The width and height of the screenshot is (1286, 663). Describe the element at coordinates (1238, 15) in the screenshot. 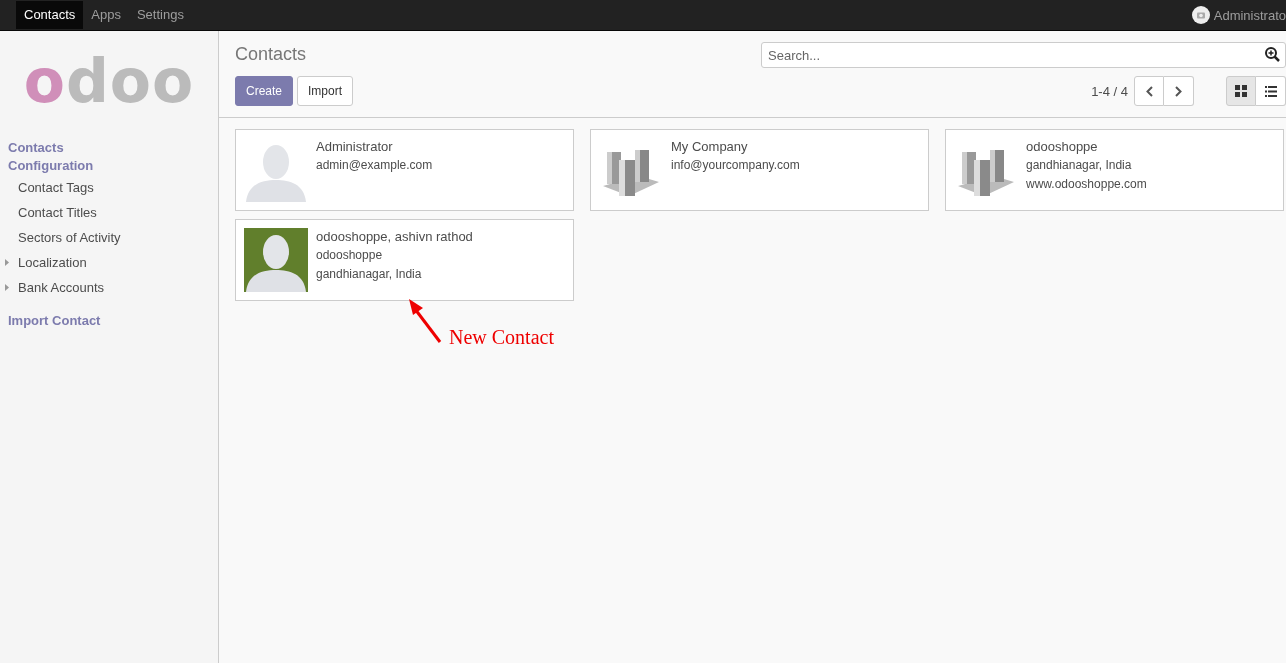

I see `user-menu: Administrato` at that location.